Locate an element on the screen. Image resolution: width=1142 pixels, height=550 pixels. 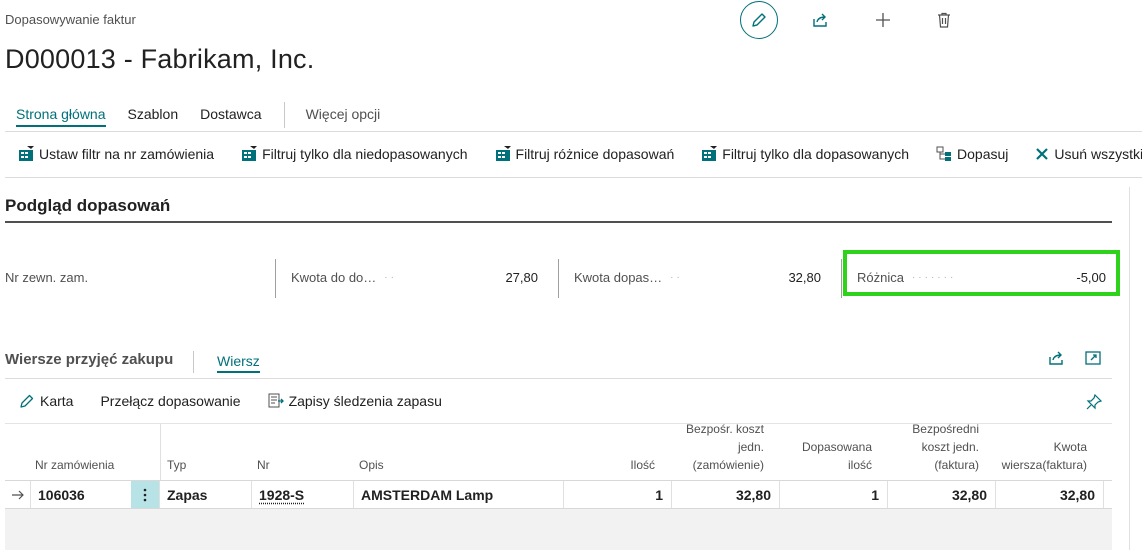
card-label: Karta is located at coordinates (56, 401).